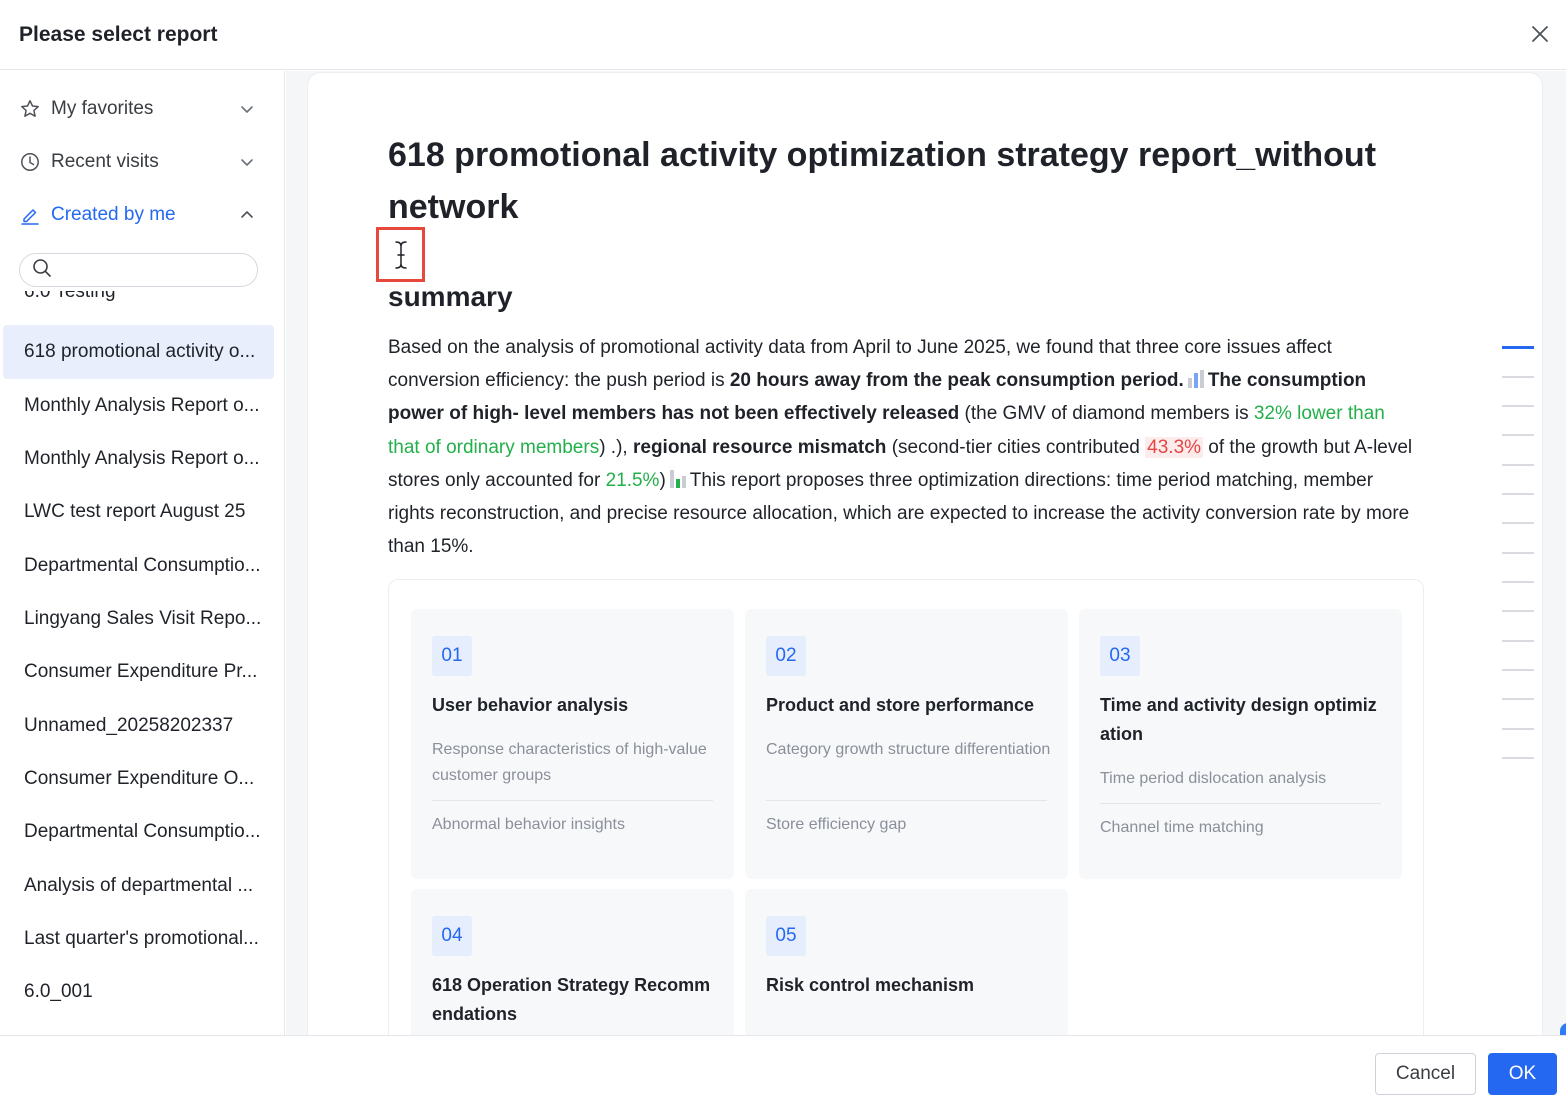 The height and width of the screenshot is (1104, 1566). I want to click on topic-subitem: Time period dislocation analysis, so click(1213, 778).